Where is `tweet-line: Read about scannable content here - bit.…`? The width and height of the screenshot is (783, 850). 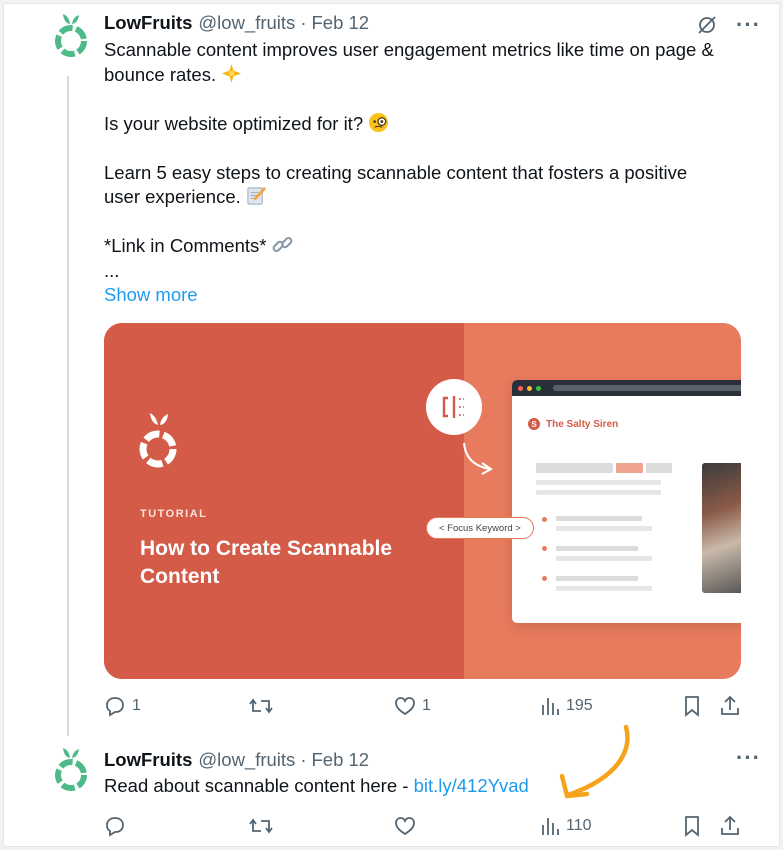
tweet-line: Read about scannable content here - bit.… is located at coordinates (429, 786).